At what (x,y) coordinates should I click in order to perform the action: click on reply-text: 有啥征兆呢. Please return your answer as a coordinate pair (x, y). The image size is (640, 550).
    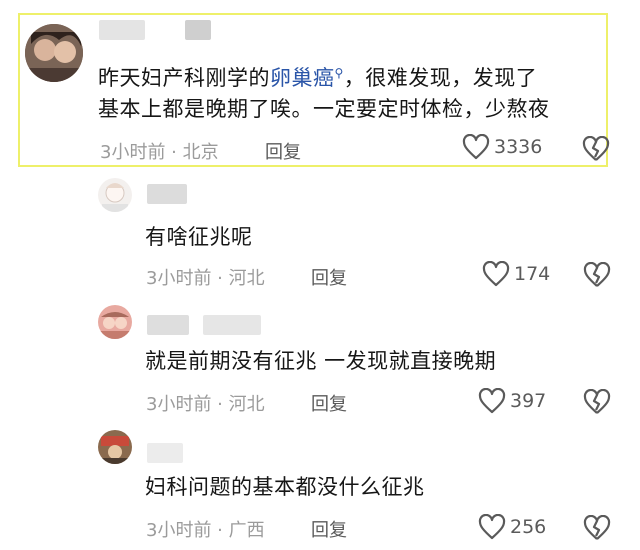
    Looking at the image, I should click on (199, 237).